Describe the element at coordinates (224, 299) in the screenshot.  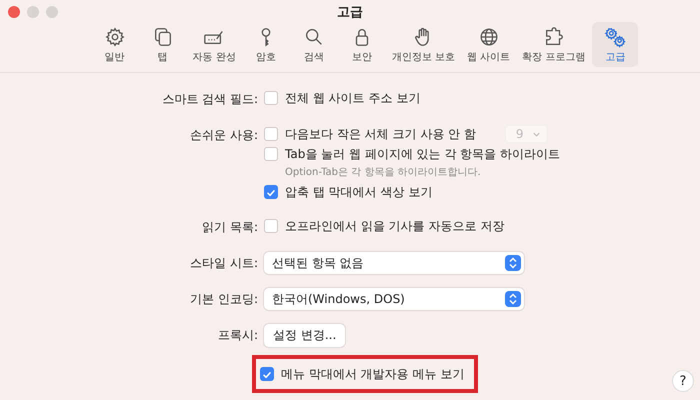
I see `setting-label: 기본 인코딩:` at that location.